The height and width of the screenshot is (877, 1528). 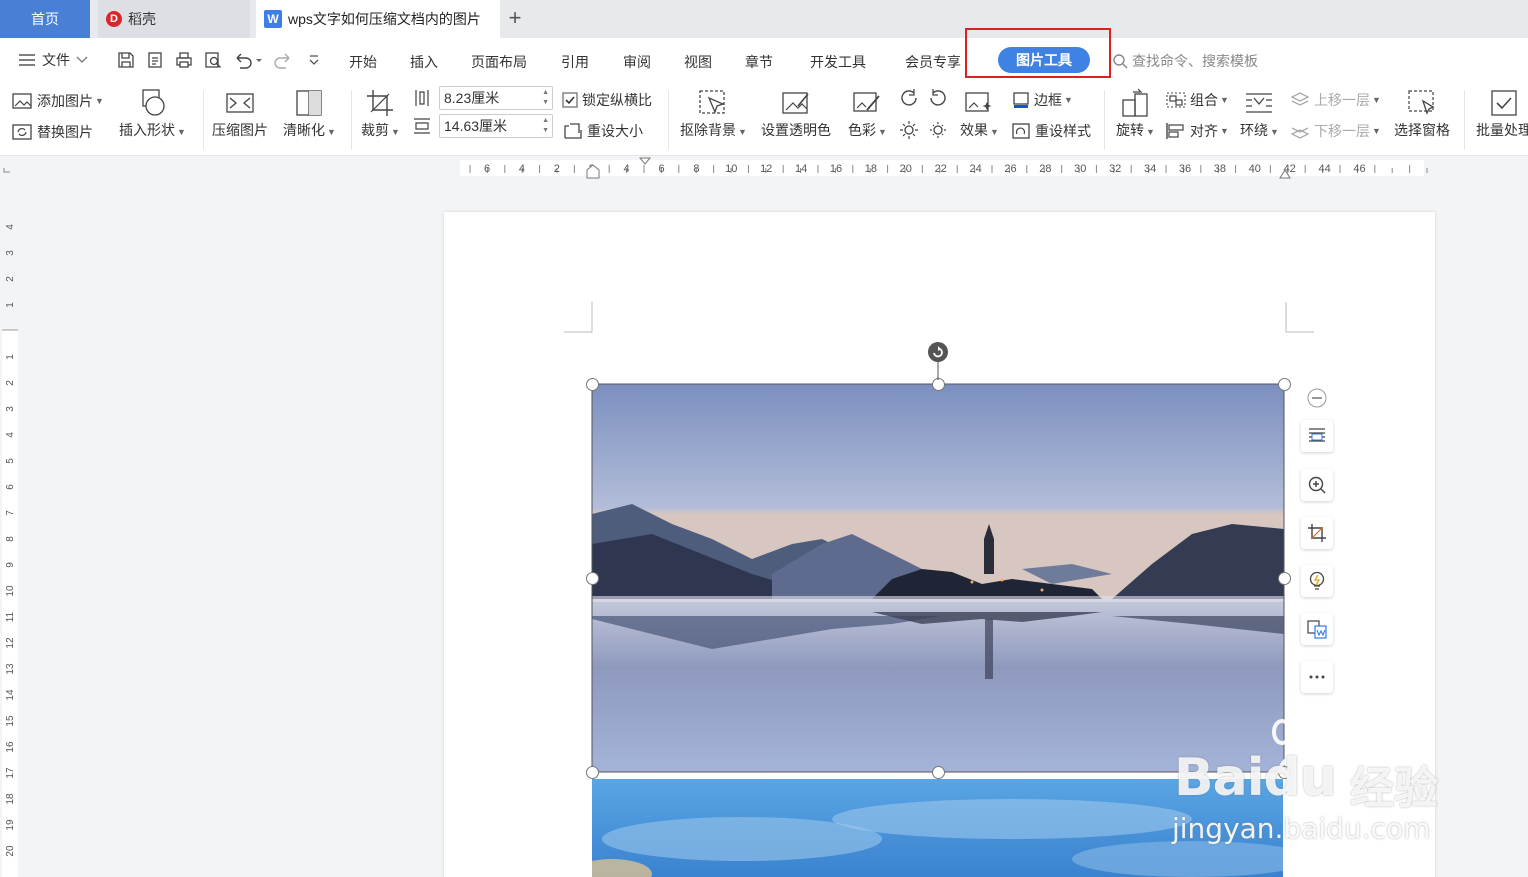 I want to click on contrast-decrease-icon, so click(x=938, y=130).